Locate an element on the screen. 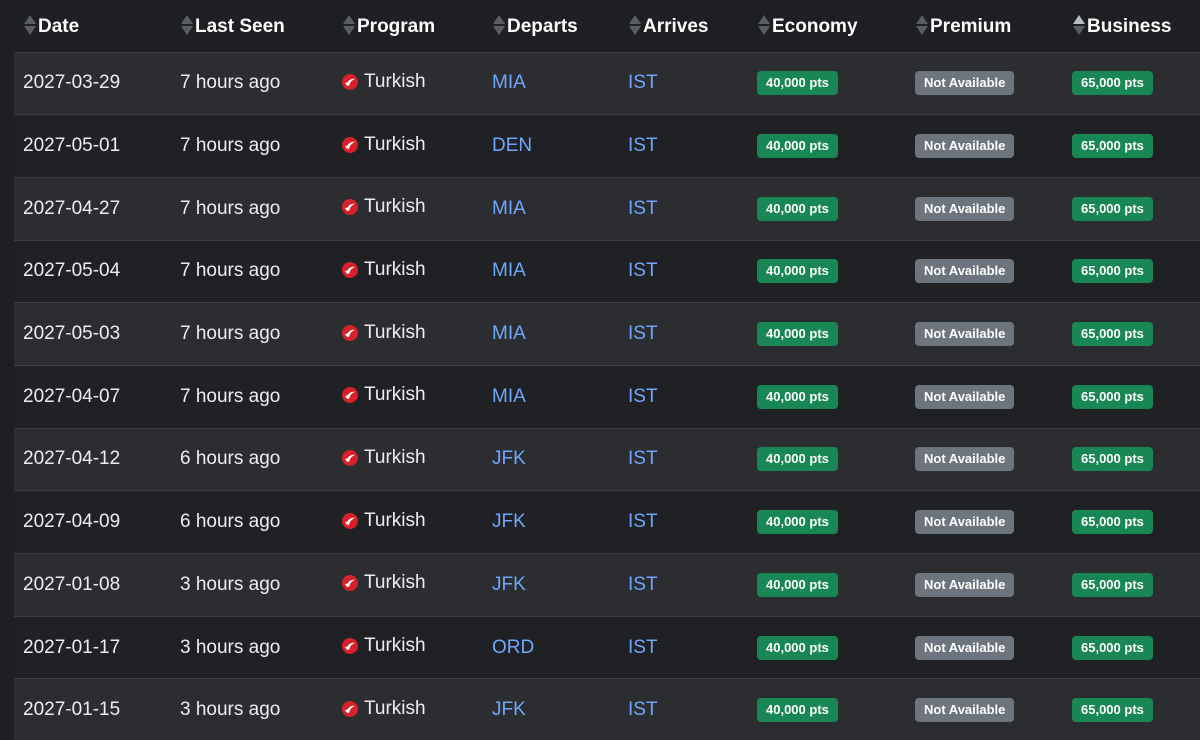  column-header-date: Date is located at coordinates (92, 26).